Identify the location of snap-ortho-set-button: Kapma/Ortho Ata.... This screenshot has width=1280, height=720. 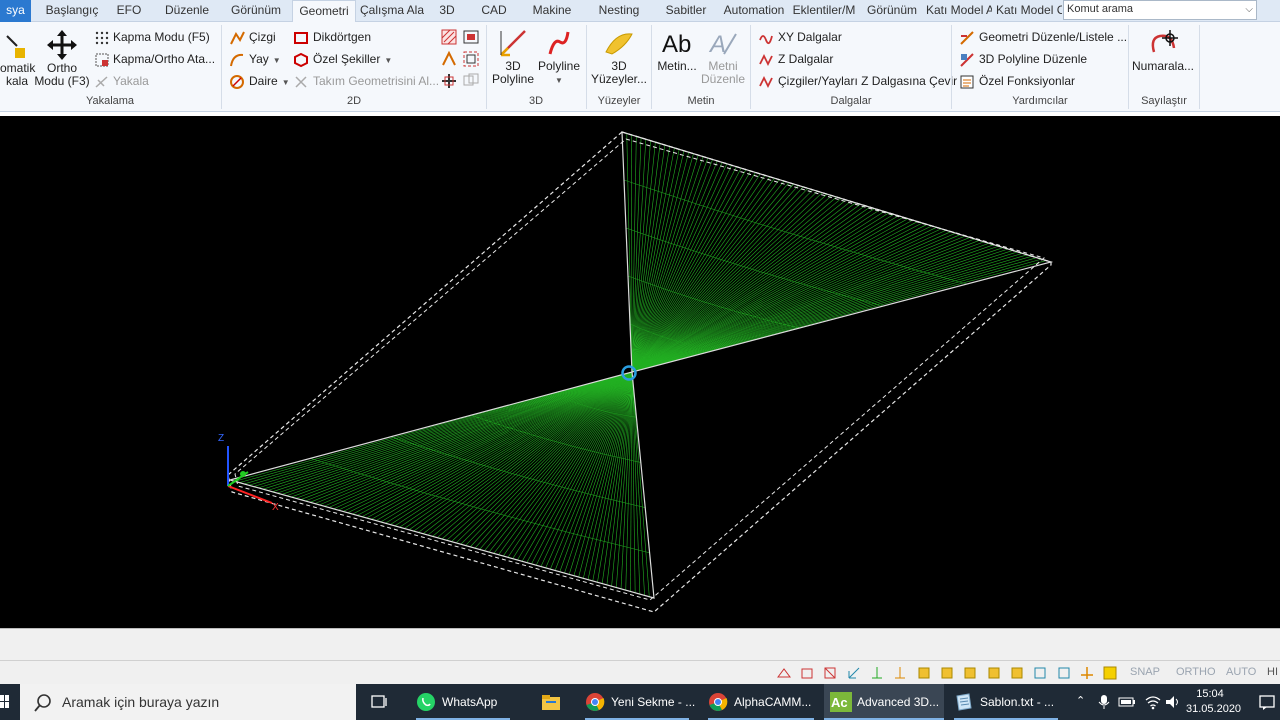
(155, 59).